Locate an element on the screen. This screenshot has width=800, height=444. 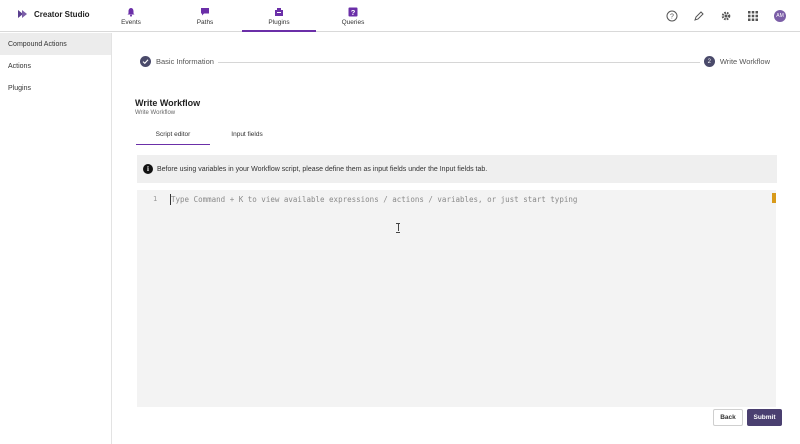
back-button: Back is located at coordinates (728, 417).